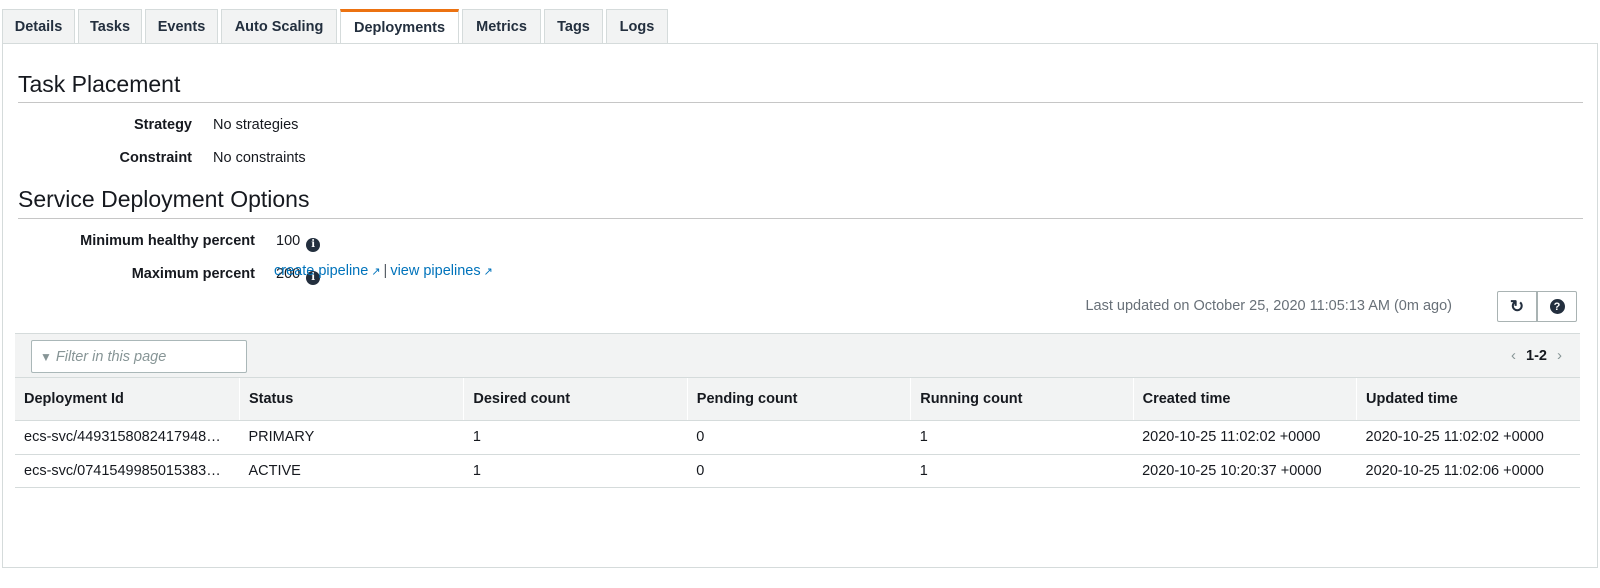  I want to click on page-range: 1-2, so click(1536, 355).